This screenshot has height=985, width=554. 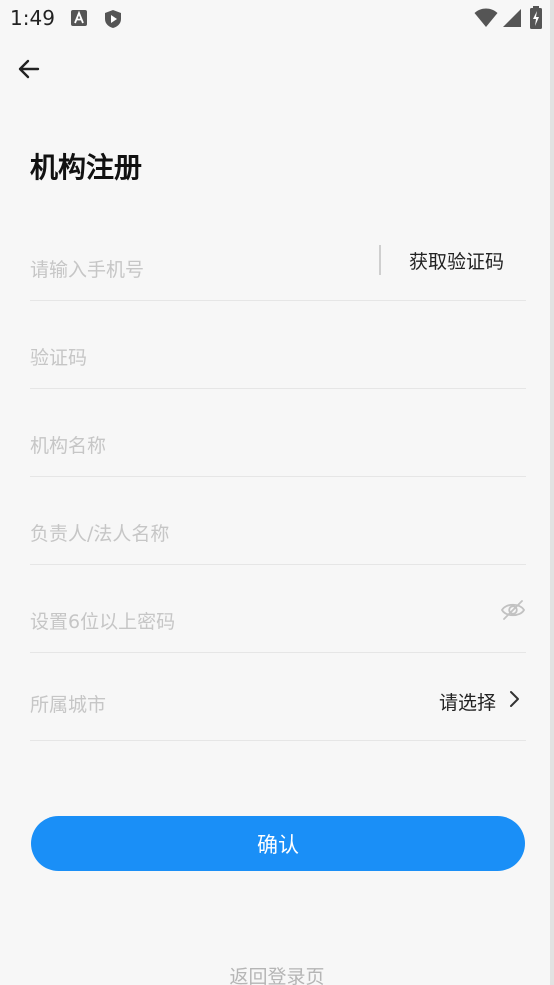 I want to click on password-field-row, so click(x=278, y=609).